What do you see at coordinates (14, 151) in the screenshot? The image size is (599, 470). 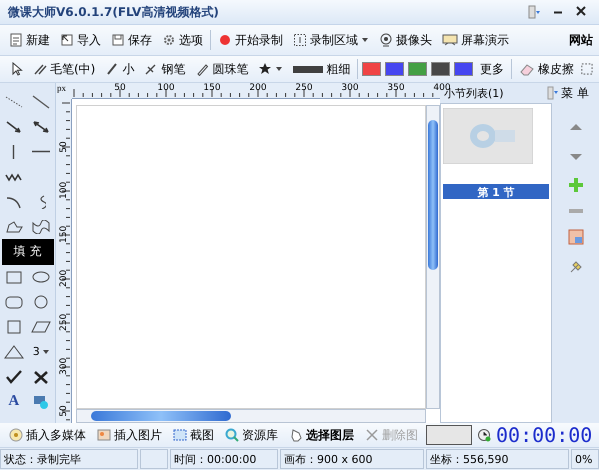 I see `vertical-line-icon` at bounding box center [14, 151].